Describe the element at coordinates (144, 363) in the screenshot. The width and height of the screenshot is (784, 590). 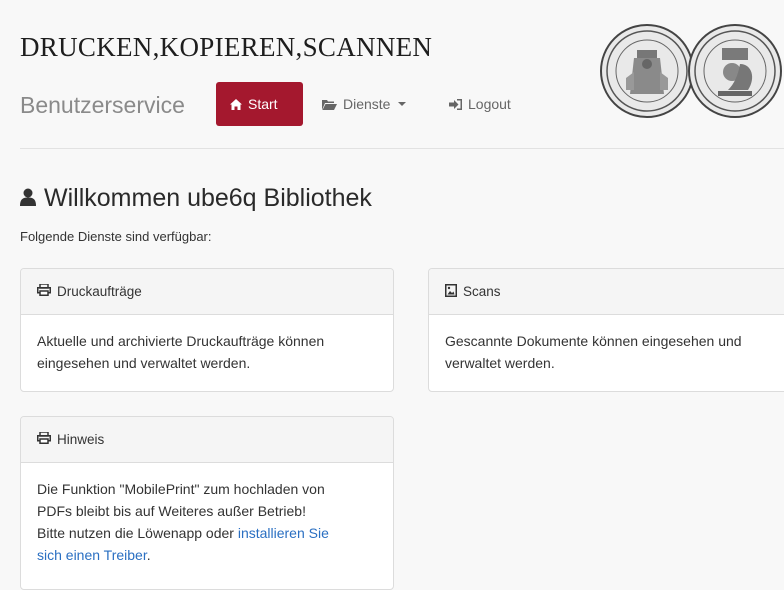
I see `panel-text-line: eingesehen und verwaltet werden.` at that location.